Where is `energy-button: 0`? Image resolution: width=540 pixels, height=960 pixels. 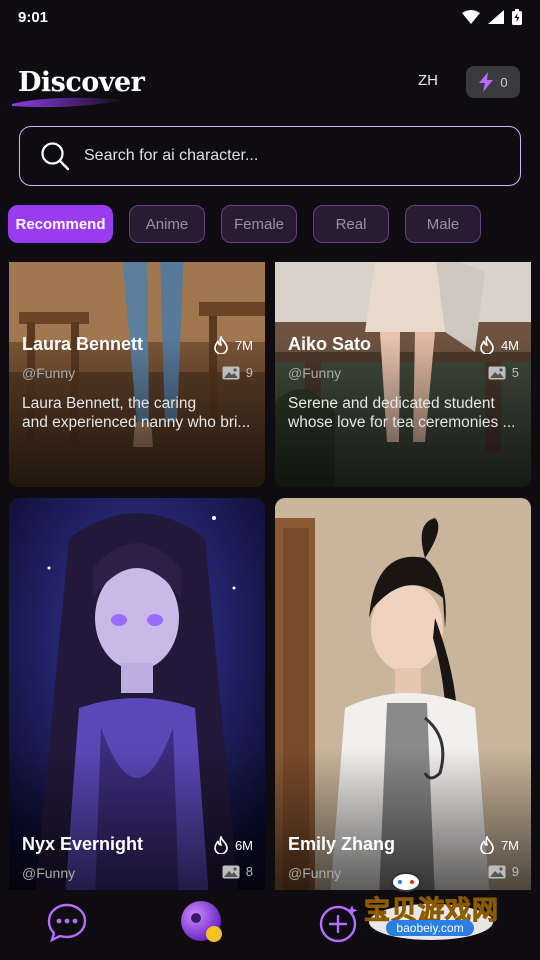
energy-button: 0 is located at coordinates (493, 82).